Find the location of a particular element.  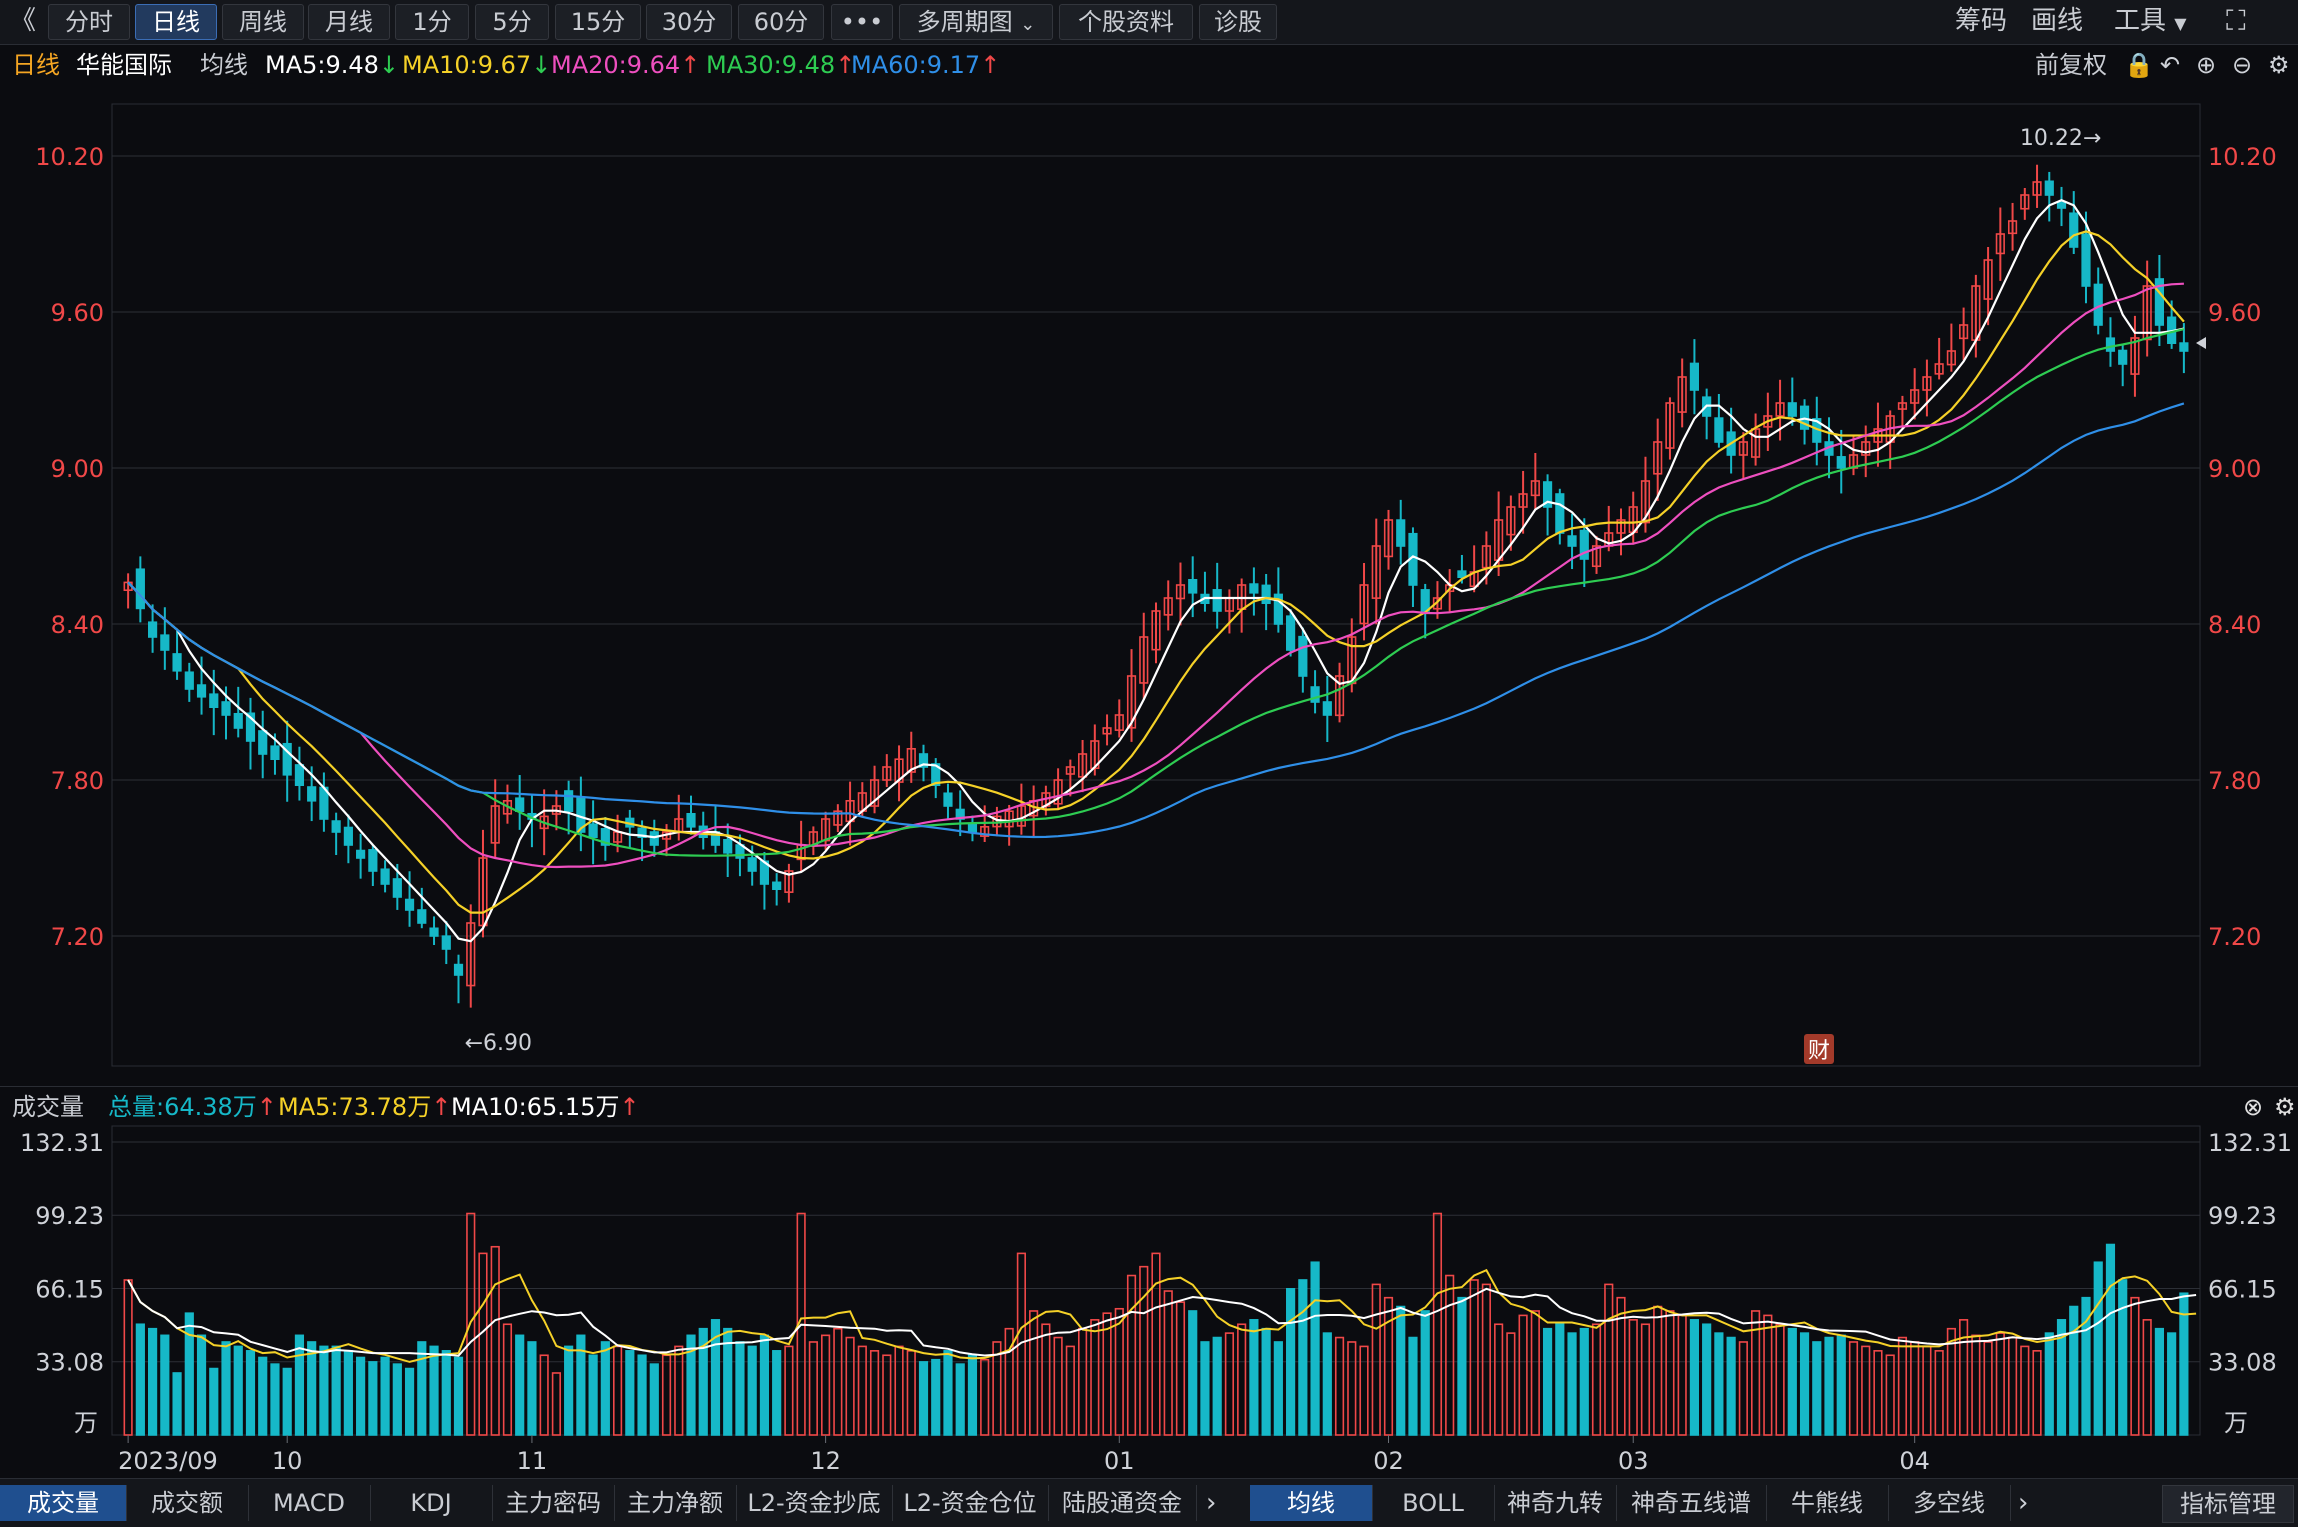

undo-icon: ↶ is located at coordinates (2170, 65).